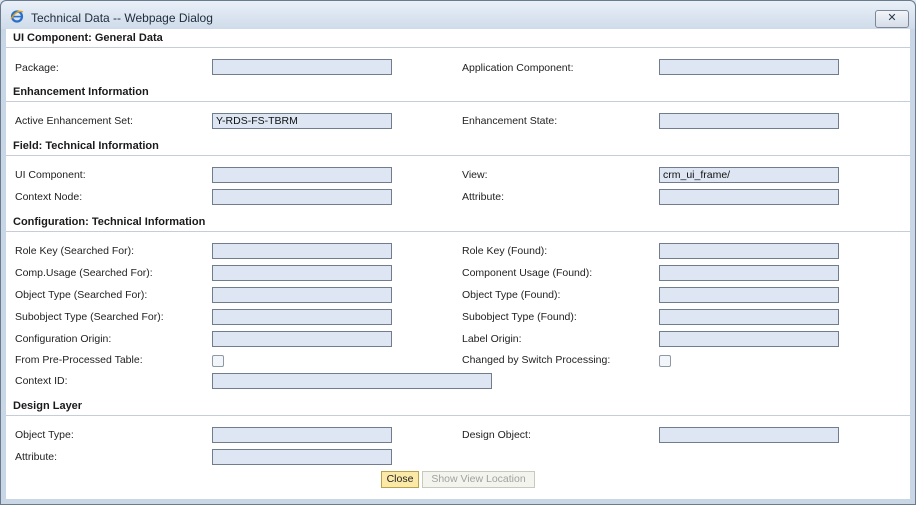 The width and height of the screenshot is (916, 505). What do you see at coordinates (518, 68) in the screenshot?
I see `application-component-label: Application Component:` at bounding box center [518, 68].